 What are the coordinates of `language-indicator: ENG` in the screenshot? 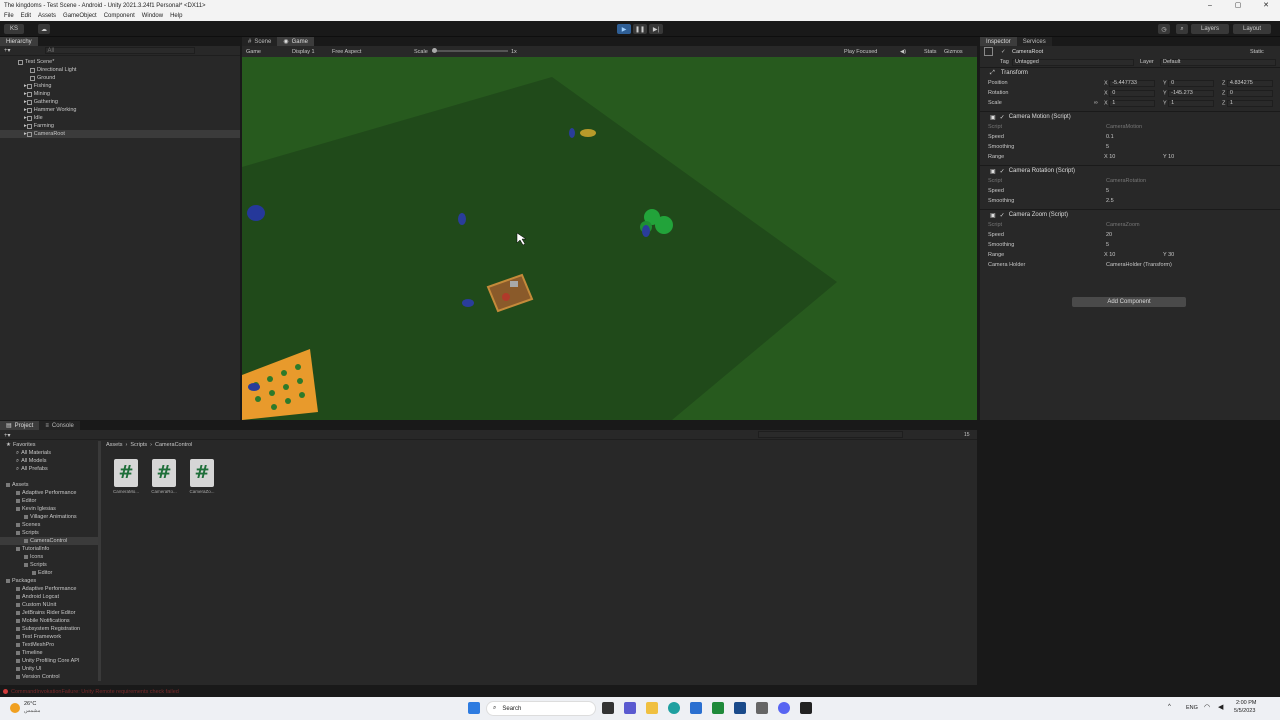 It's located at (1192, 708).